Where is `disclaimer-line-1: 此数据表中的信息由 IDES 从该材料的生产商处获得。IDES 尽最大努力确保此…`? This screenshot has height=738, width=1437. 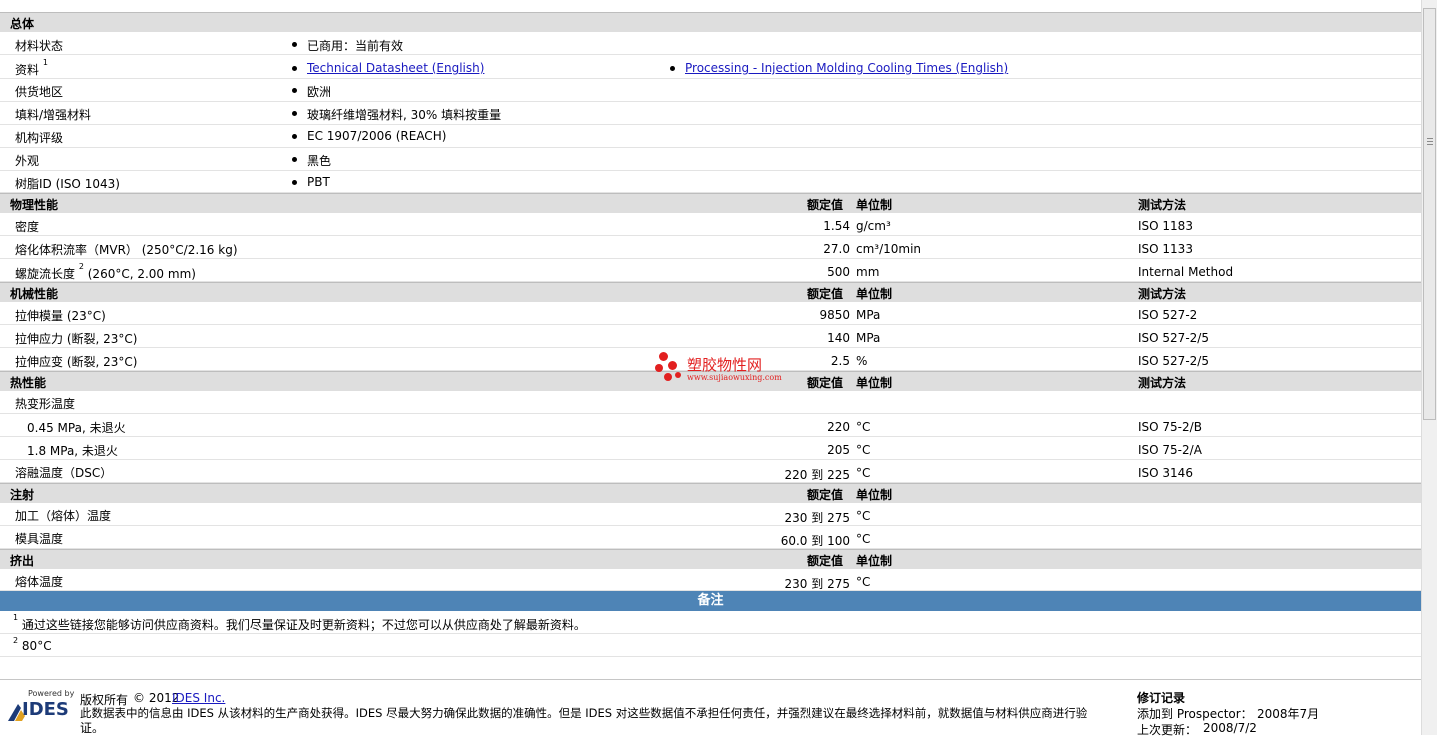 disclaimer-line-1: 此数据表中的信息由 IDES 从该材料的生产商处获得。IDES 尽最大努力确保此… is located at coordinates (584, 713).